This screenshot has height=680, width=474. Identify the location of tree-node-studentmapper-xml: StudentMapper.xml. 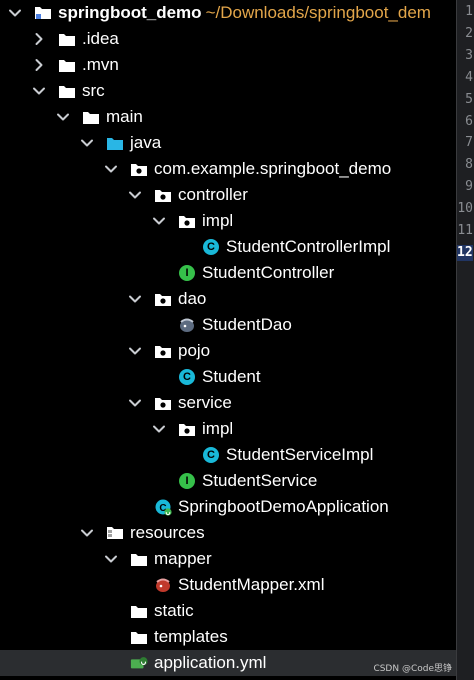
(228, 585).